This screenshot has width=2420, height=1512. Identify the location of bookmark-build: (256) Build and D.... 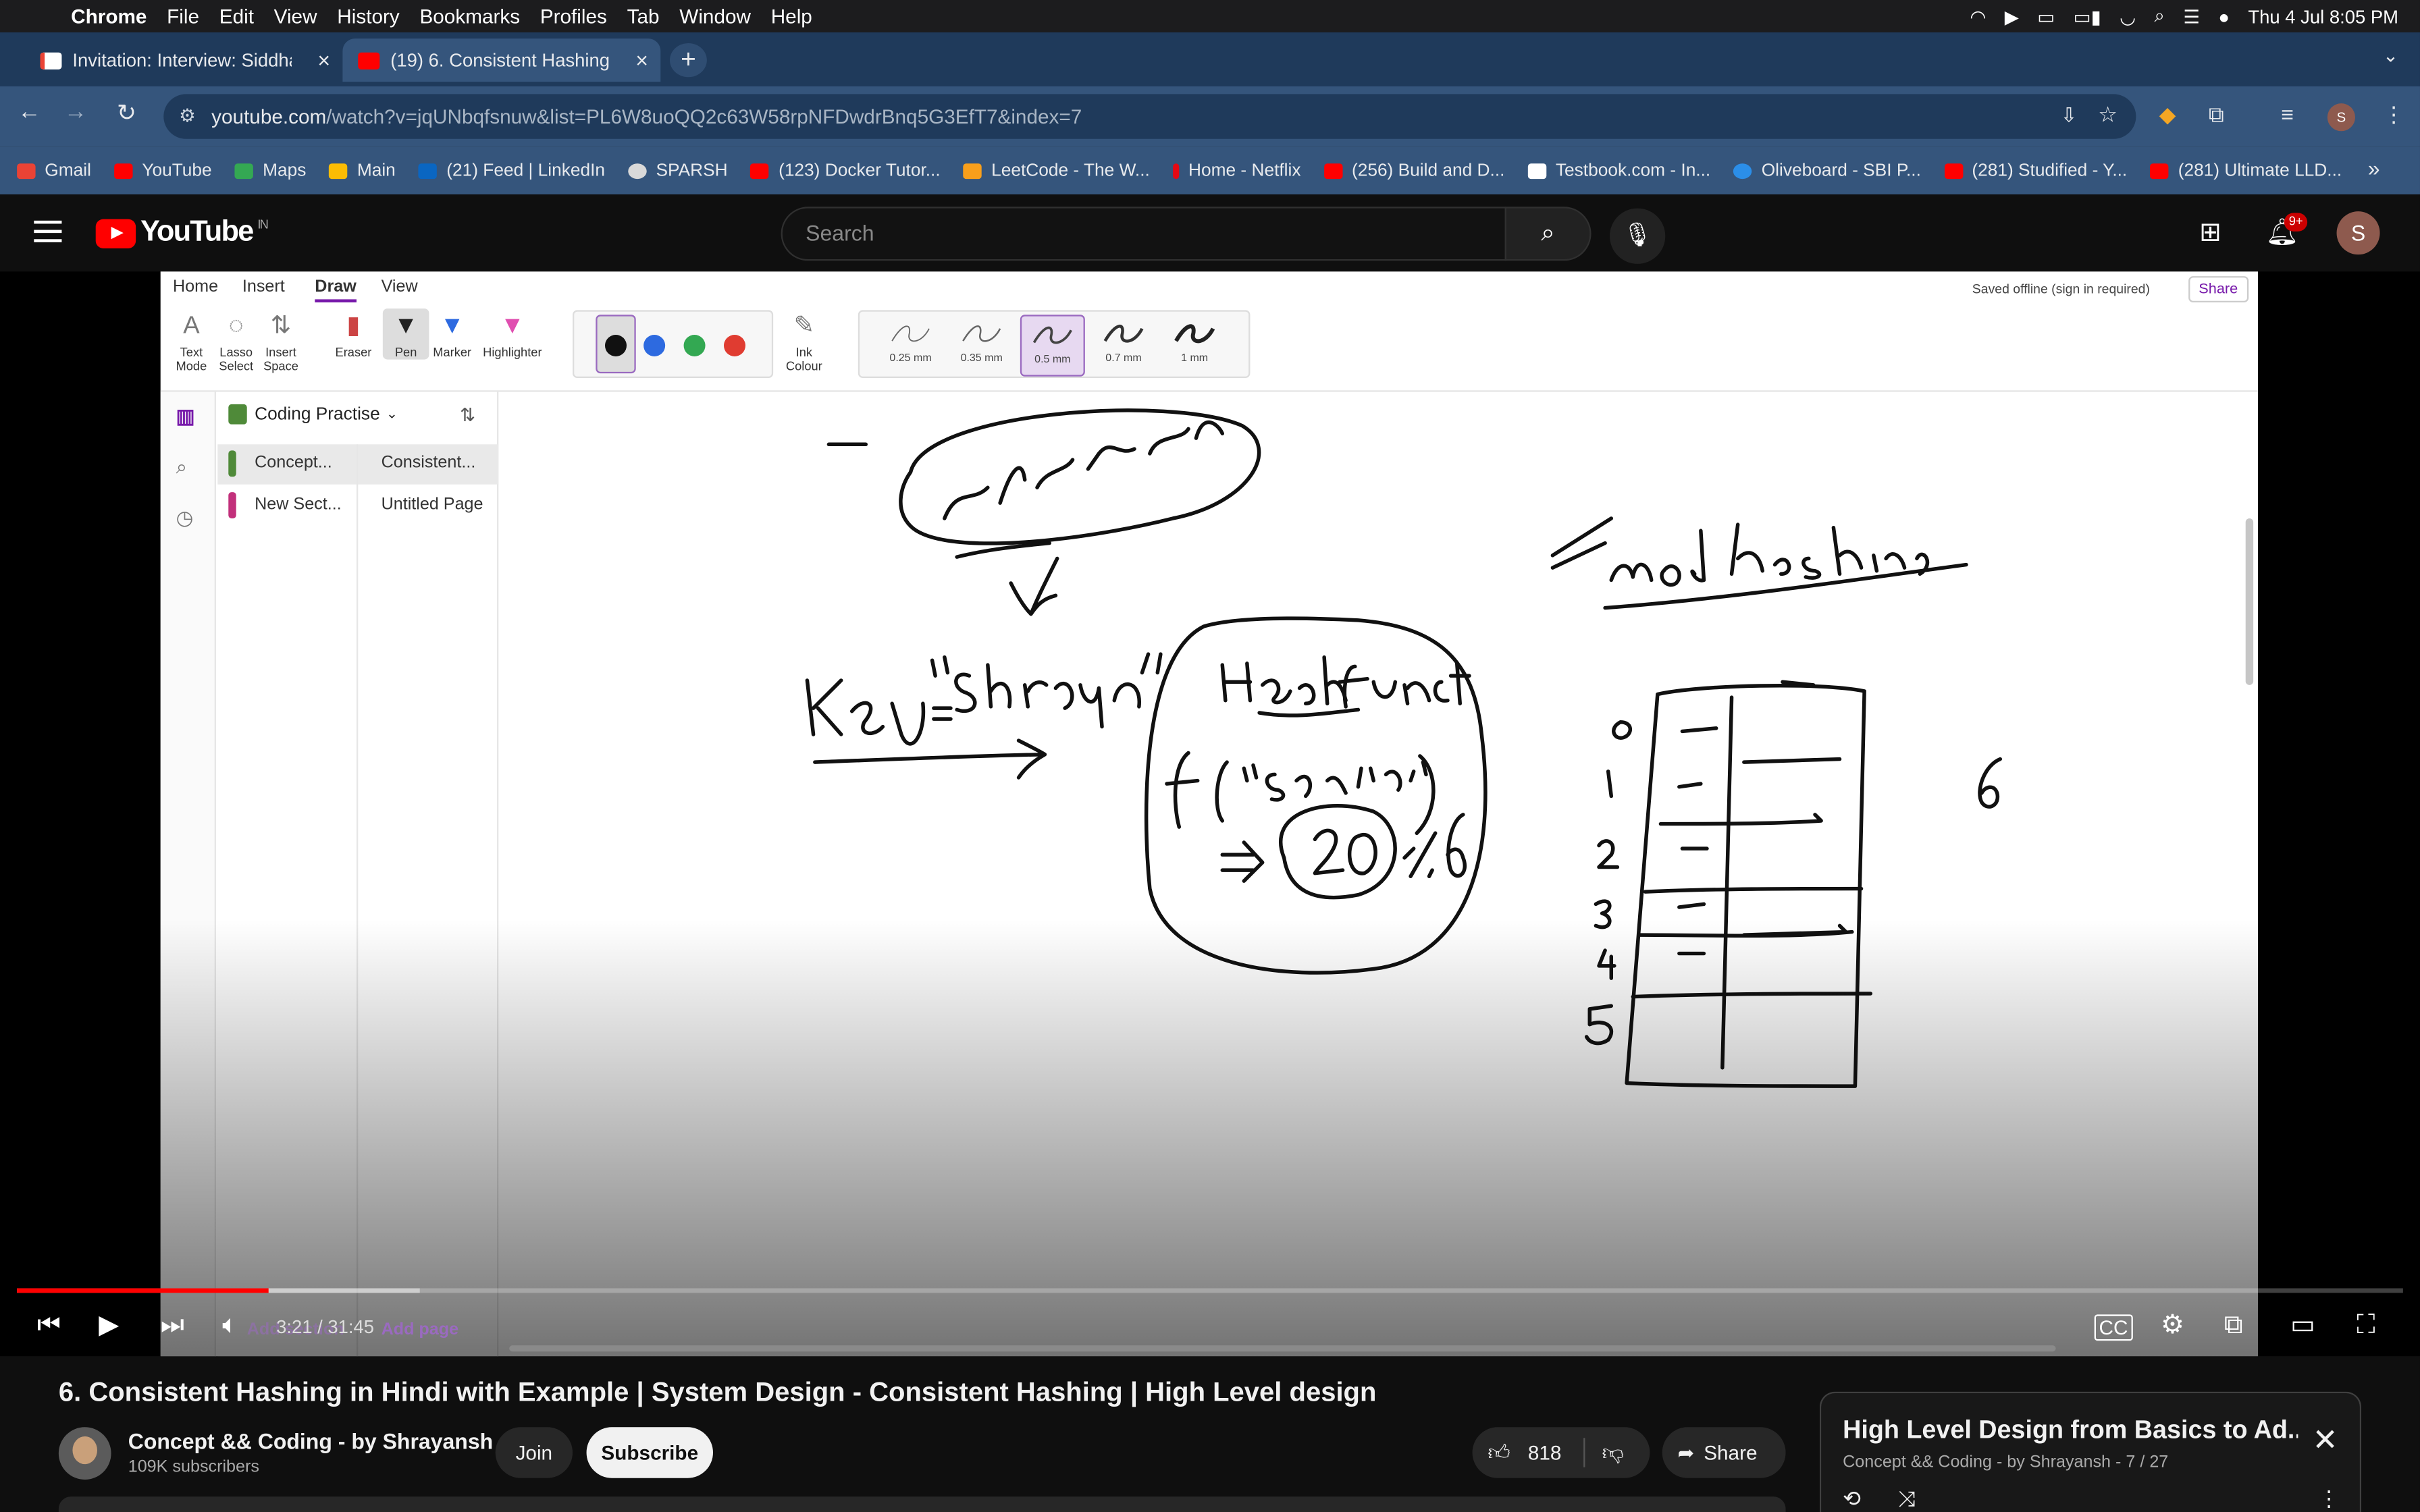
(1413, 170).